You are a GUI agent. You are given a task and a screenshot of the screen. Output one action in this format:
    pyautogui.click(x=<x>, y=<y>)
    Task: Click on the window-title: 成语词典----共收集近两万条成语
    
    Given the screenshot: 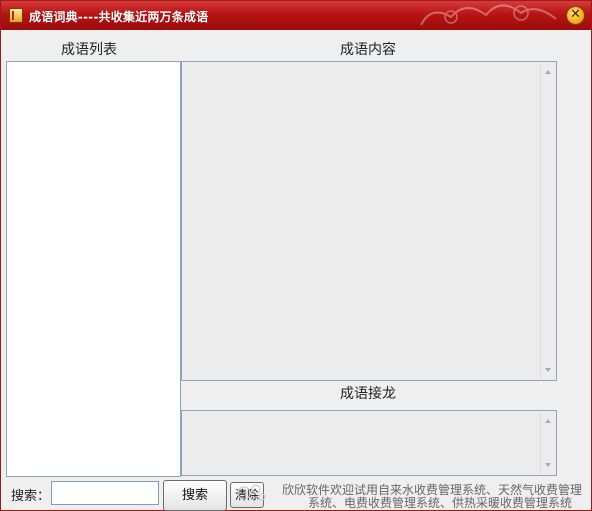 What is the action you would take?
    pyautogui.click(x=119, y=17)
    